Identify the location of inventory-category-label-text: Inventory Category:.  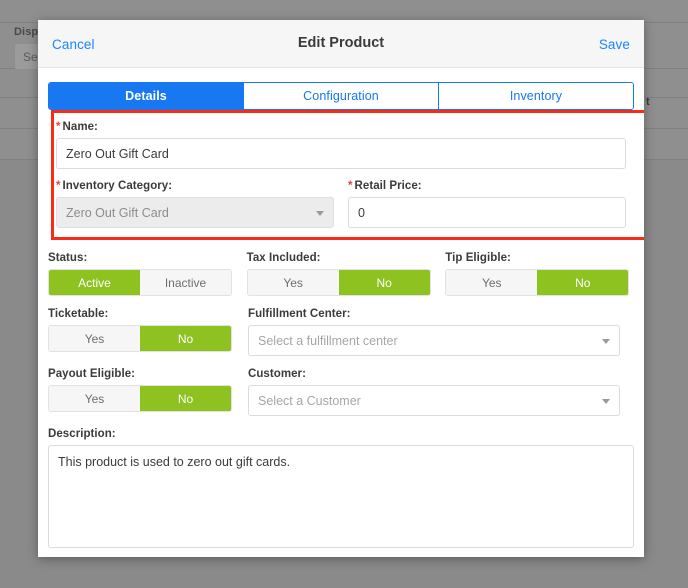
(117, 186).